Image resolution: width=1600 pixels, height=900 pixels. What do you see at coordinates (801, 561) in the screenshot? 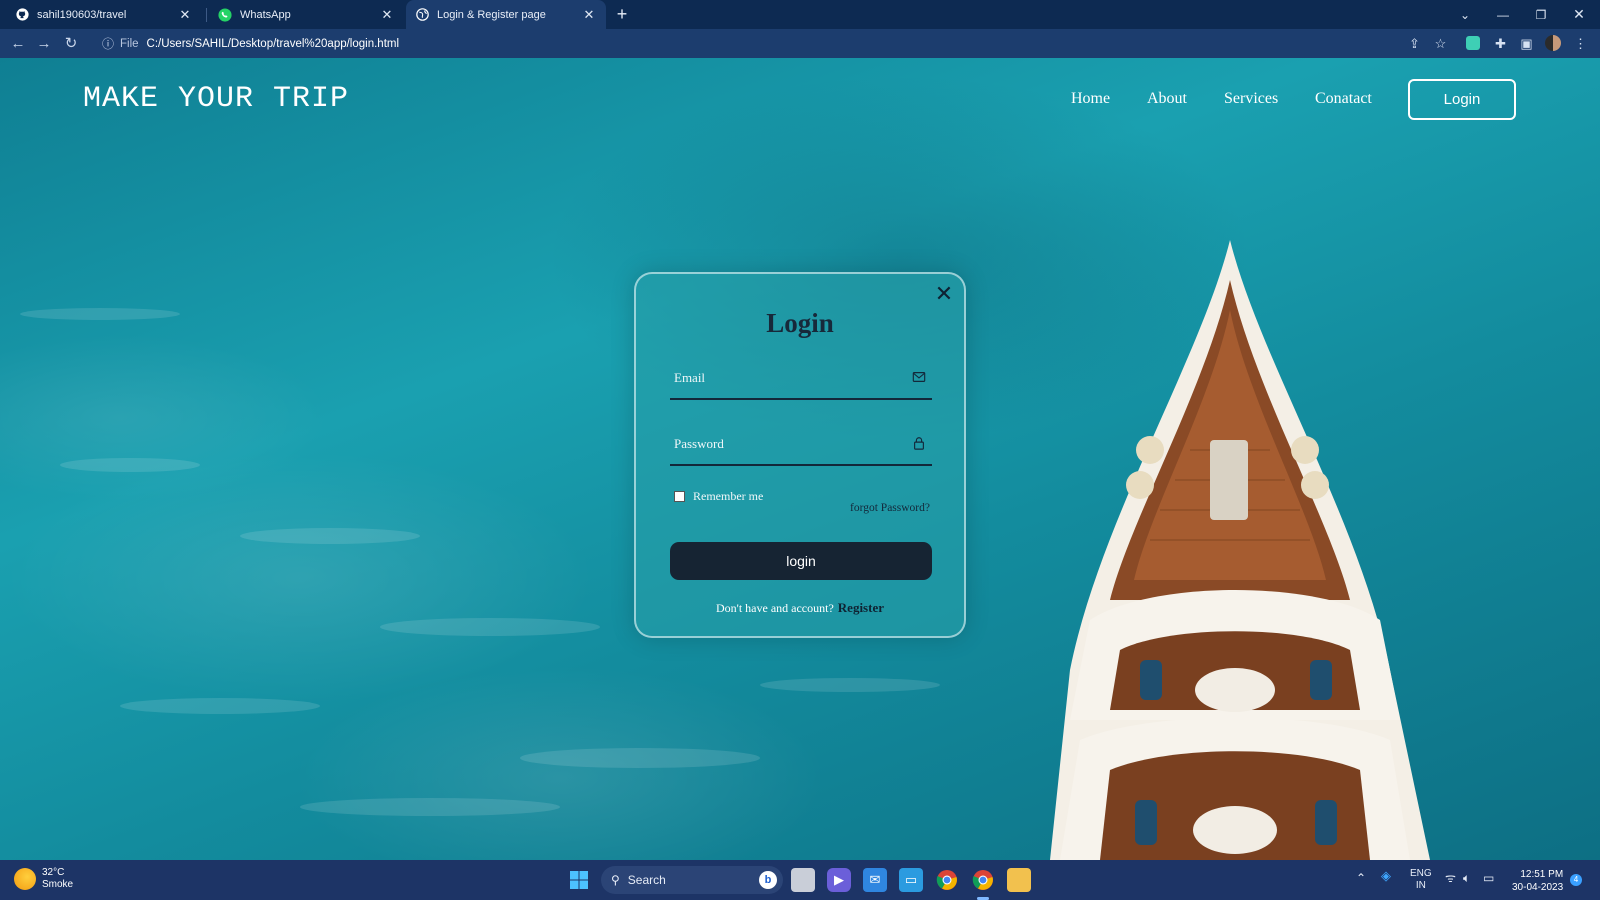
I see `login-submit-button: login` at bounding box center [801, 561].